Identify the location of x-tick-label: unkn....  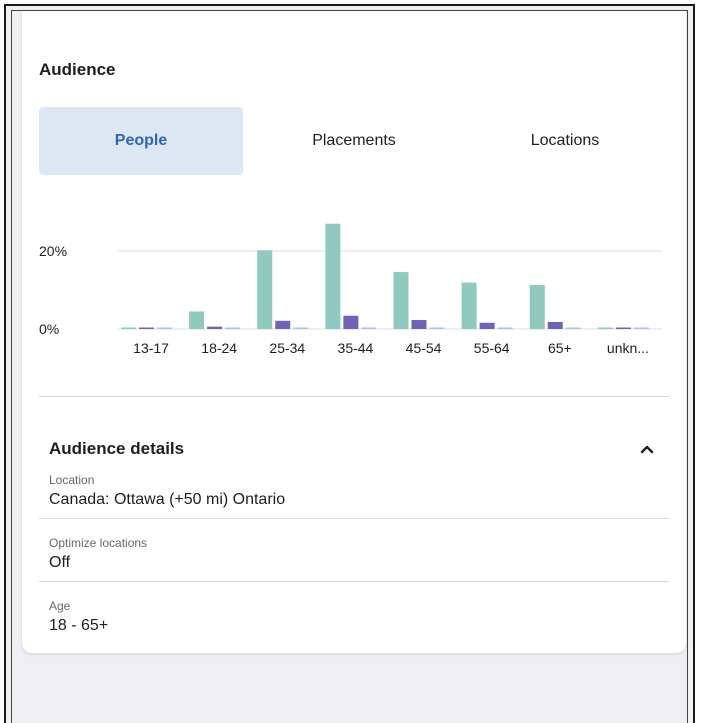
(628, 348).